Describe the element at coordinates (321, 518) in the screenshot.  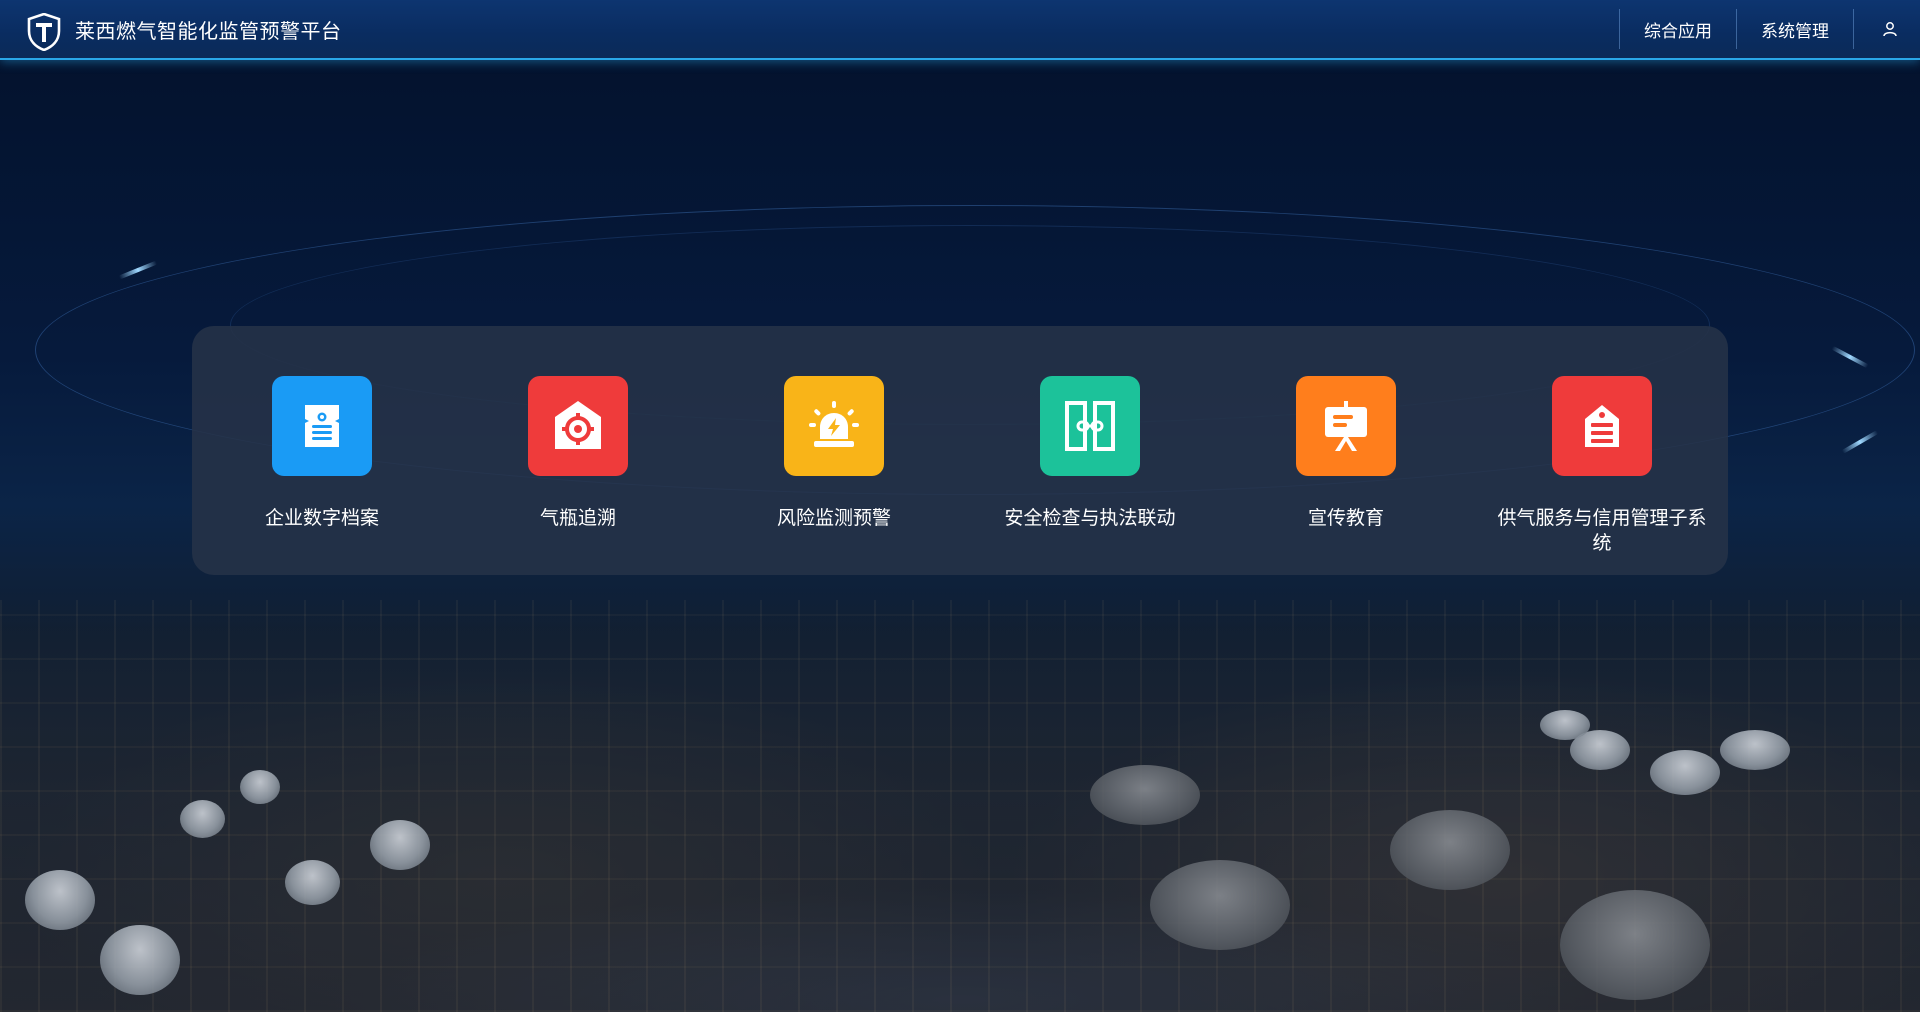
I see `module-label: 企业数字档案` at that location.